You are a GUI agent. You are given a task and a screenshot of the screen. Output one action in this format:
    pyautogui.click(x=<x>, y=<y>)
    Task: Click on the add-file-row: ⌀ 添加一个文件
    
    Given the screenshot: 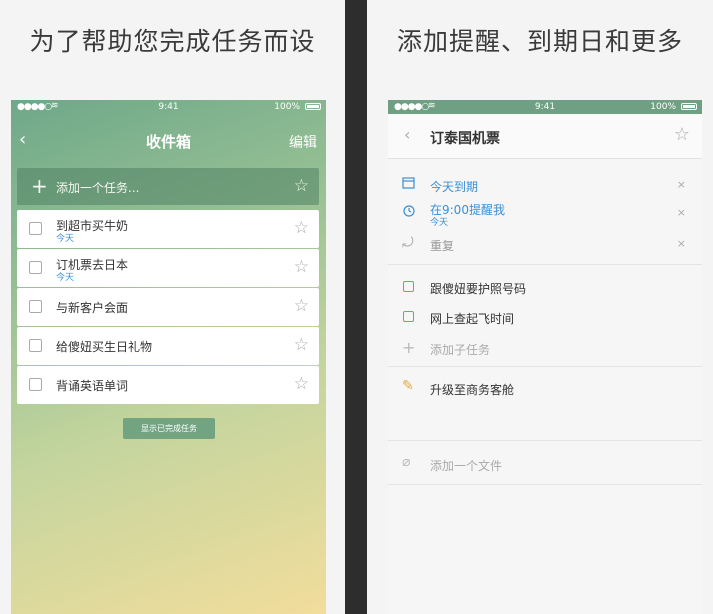 What is the action you would take?
    pyautogui.click(x=545, y=464)
    